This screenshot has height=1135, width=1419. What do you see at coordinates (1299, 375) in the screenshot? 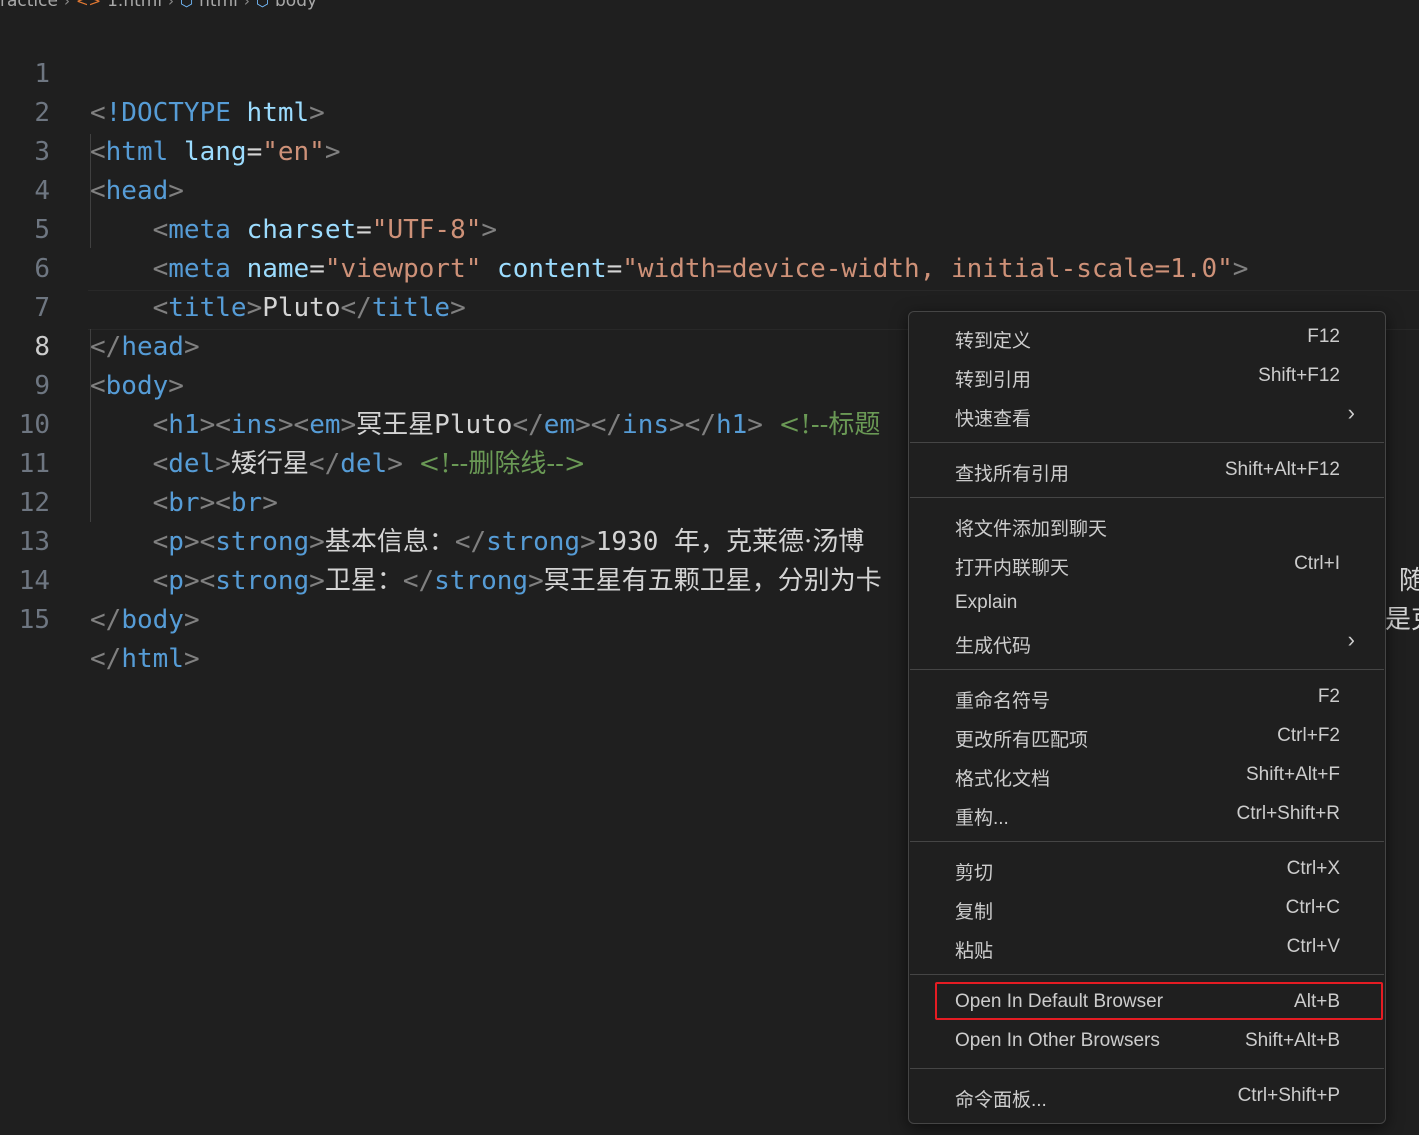
I see `menu-item-shortcut: Shift+F12` at bounding box center [1299, 375].